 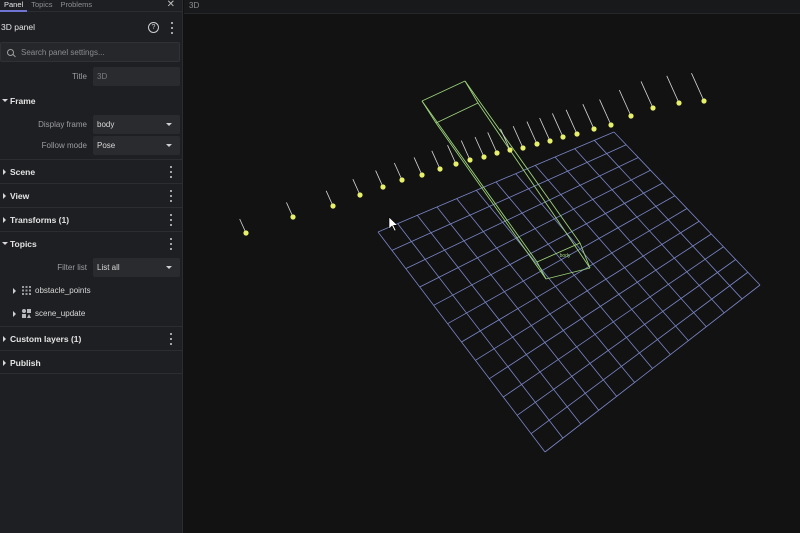 I want to click on search-panel-settings, so click(x=90, y=52).